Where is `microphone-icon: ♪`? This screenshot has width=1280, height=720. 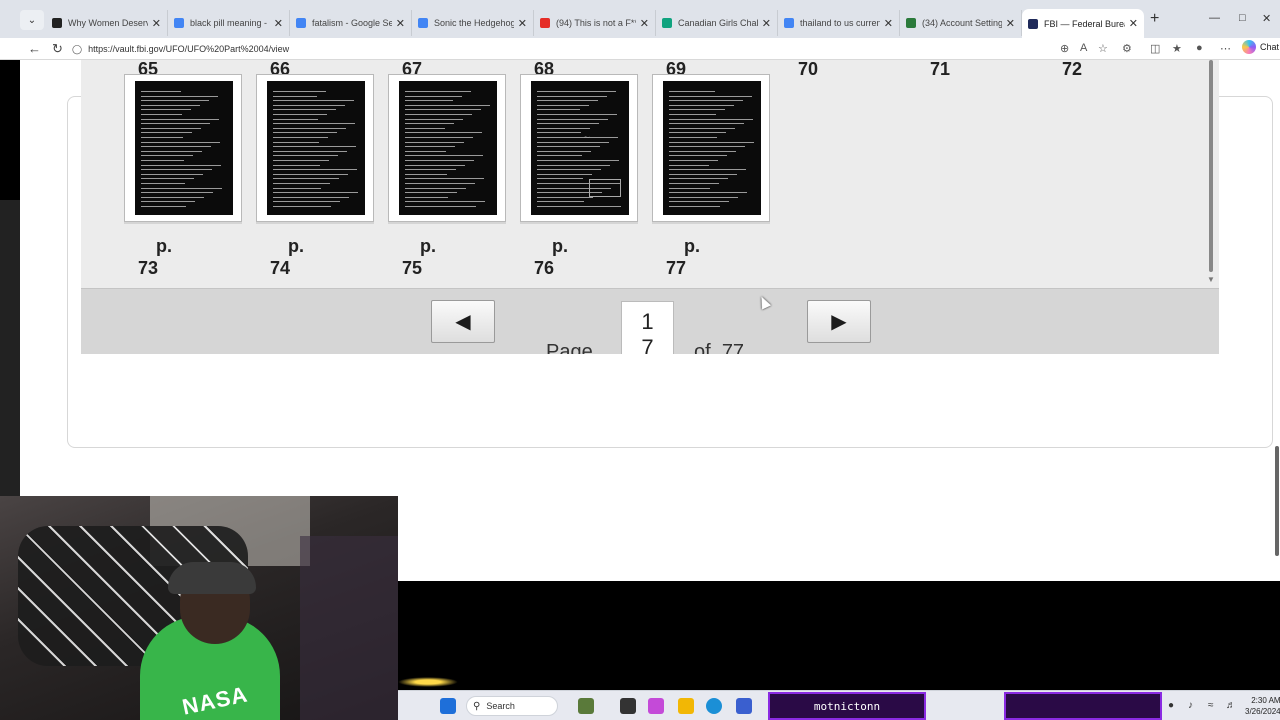 microphone-icon: ♪ is located at coordinates (1190, 705).